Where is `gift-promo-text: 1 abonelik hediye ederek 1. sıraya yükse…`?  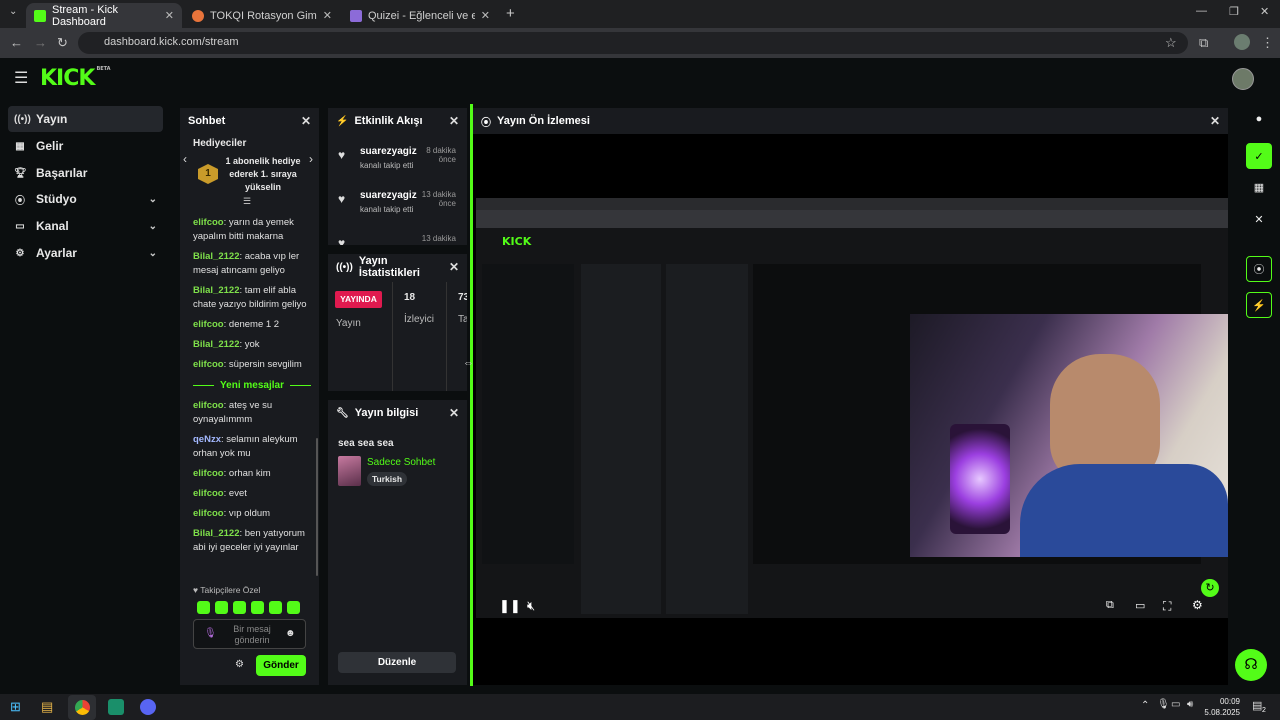 gift-promo-text: 1 abonelik hediye ederek 1. sıraya yükse… is located at coordinates (263, 174).